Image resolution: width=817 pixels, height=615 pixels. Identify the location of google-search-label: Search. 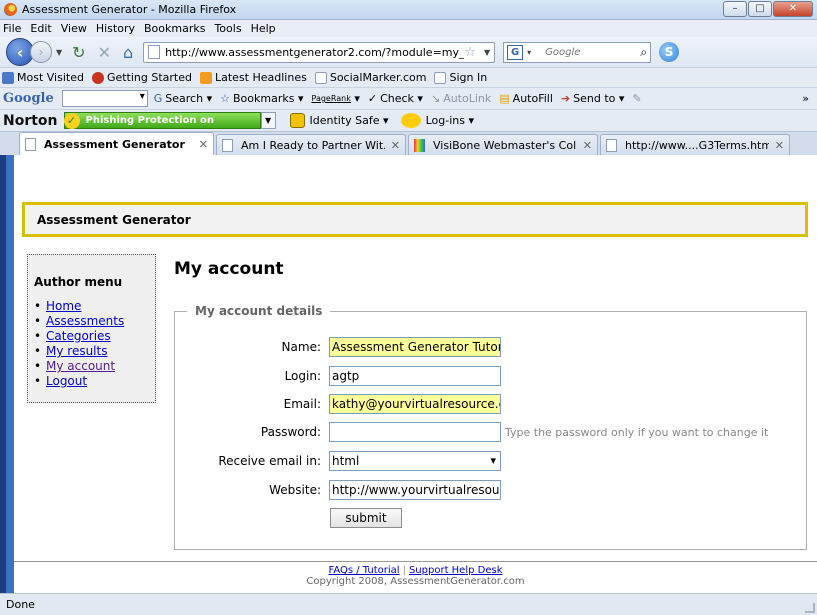
(184, 98).